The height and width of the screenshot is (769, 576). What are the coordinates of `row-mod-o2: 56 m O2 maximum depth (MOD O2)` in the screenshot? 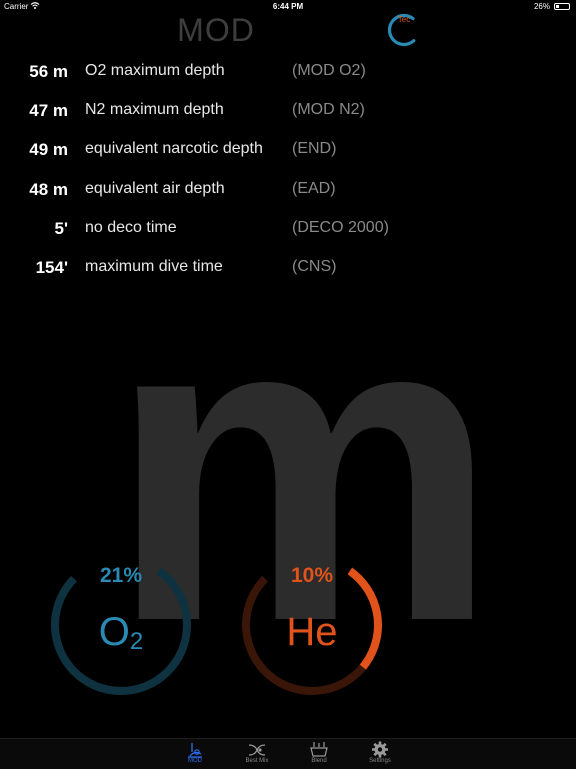 It's located at (288, 71).